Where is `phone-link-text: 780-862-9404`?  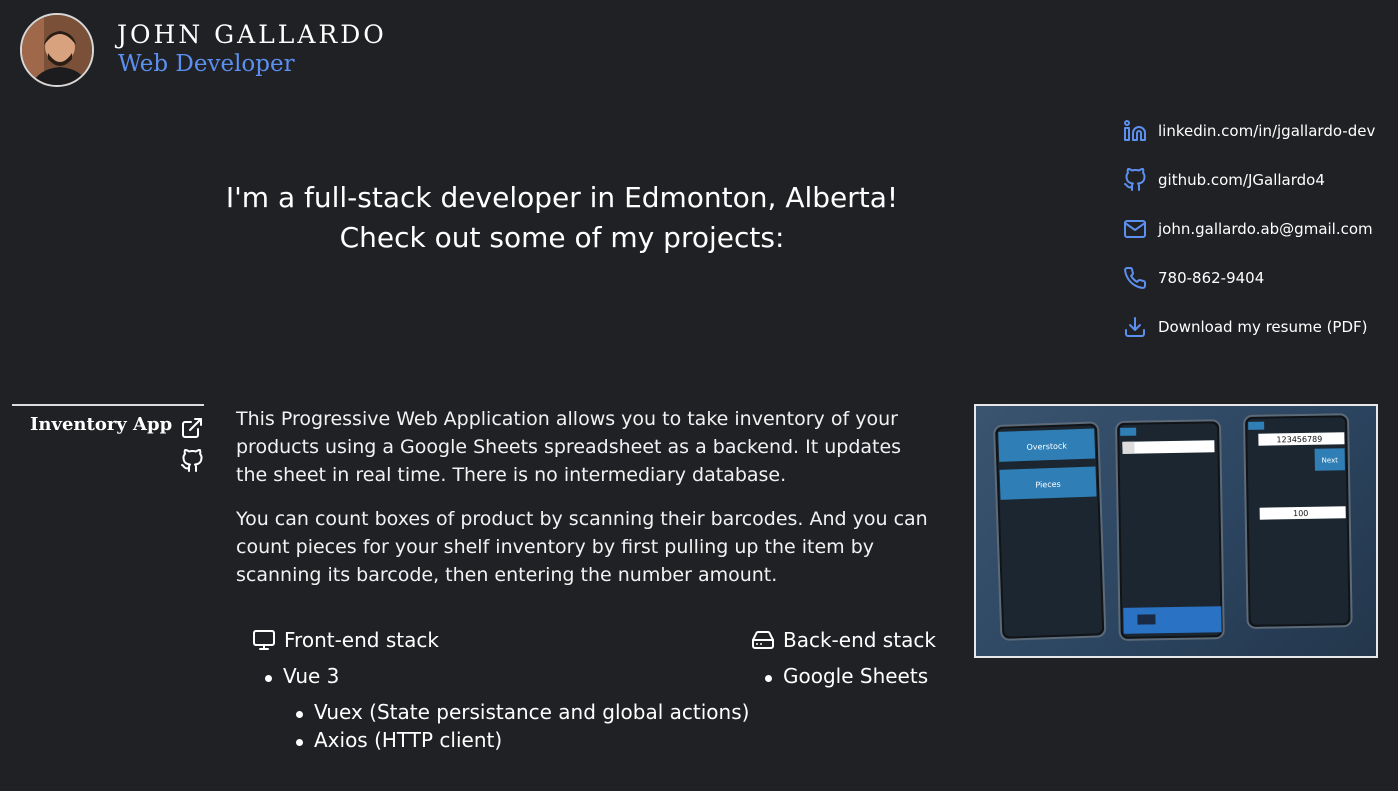 phone-link-text: 780-862-9404 is located at coordinates (1211, 277).